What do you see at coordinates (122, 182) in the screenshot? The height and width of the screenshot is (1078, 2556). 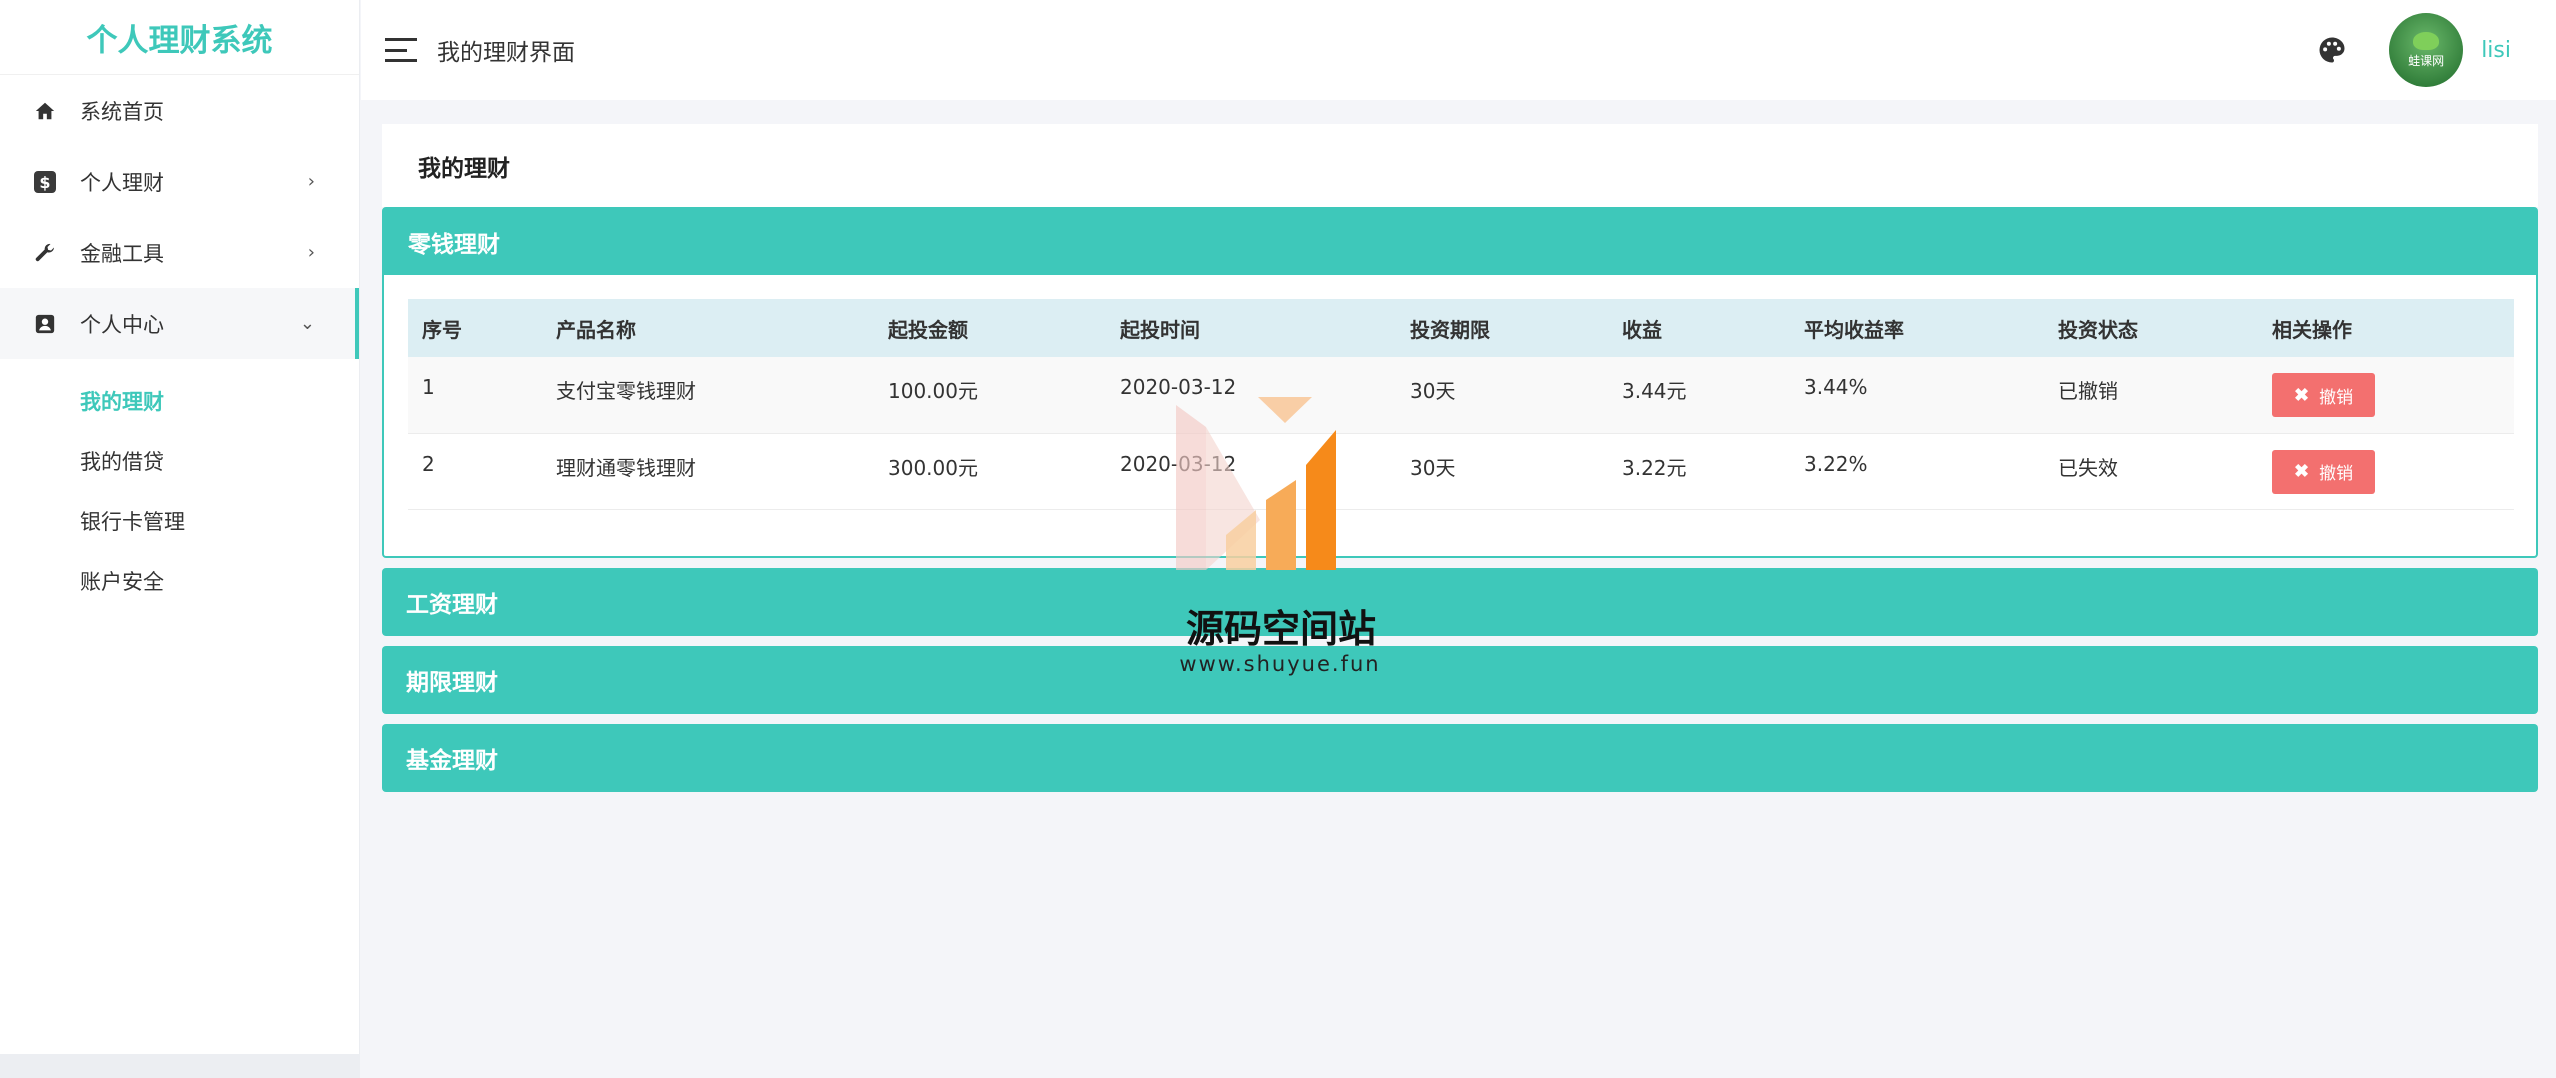 I see `sidebar-item-label: 个人理财` at bounding box center [122, 182].